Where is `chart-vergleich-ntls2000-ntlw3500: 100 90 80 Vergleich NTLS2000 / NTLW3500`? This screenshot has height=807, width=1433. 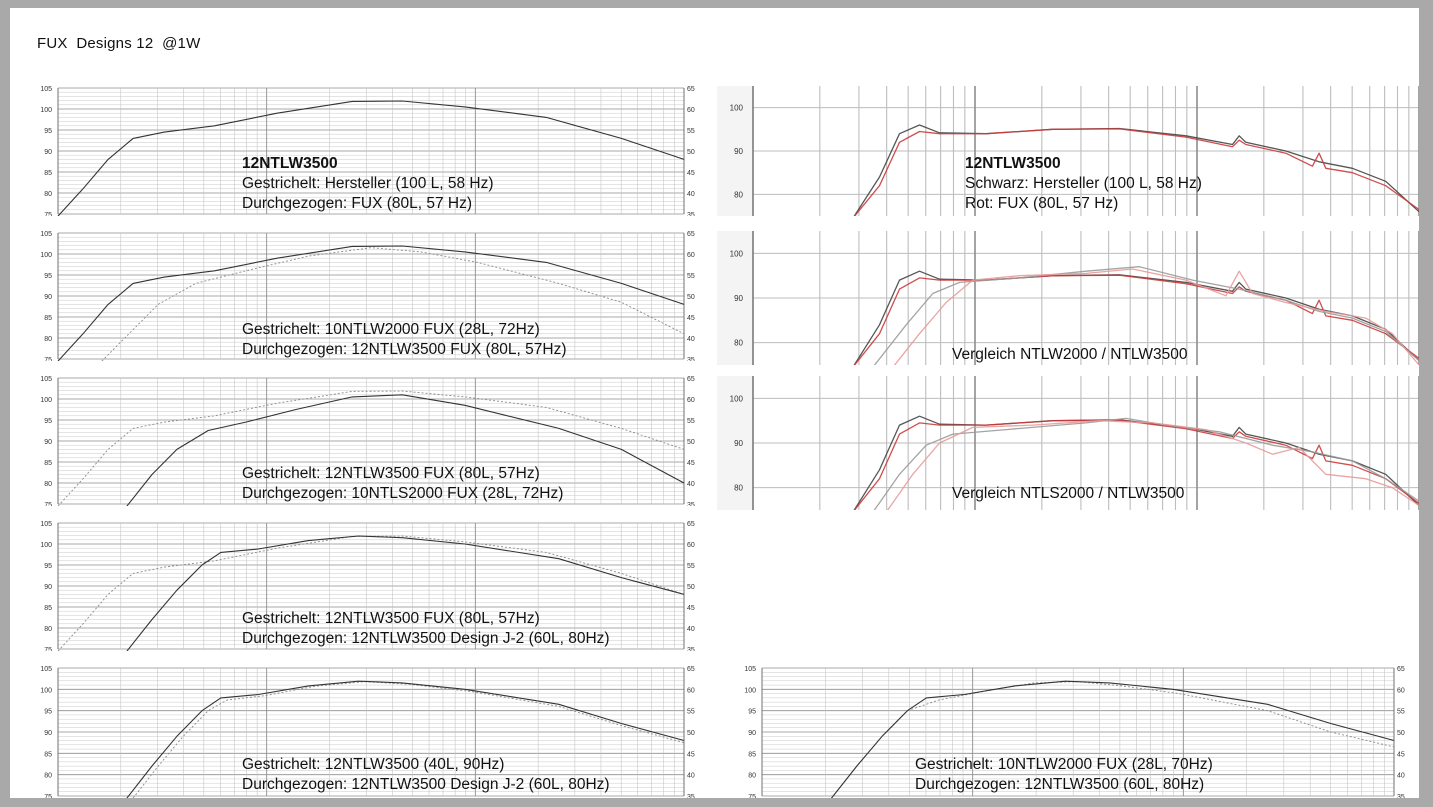 chart-vergleich-ntls2000-ntlw3500: 100 90 80 Vergleich NTLS2000 / NTLW3500 is located at coordinates (1068, 443).